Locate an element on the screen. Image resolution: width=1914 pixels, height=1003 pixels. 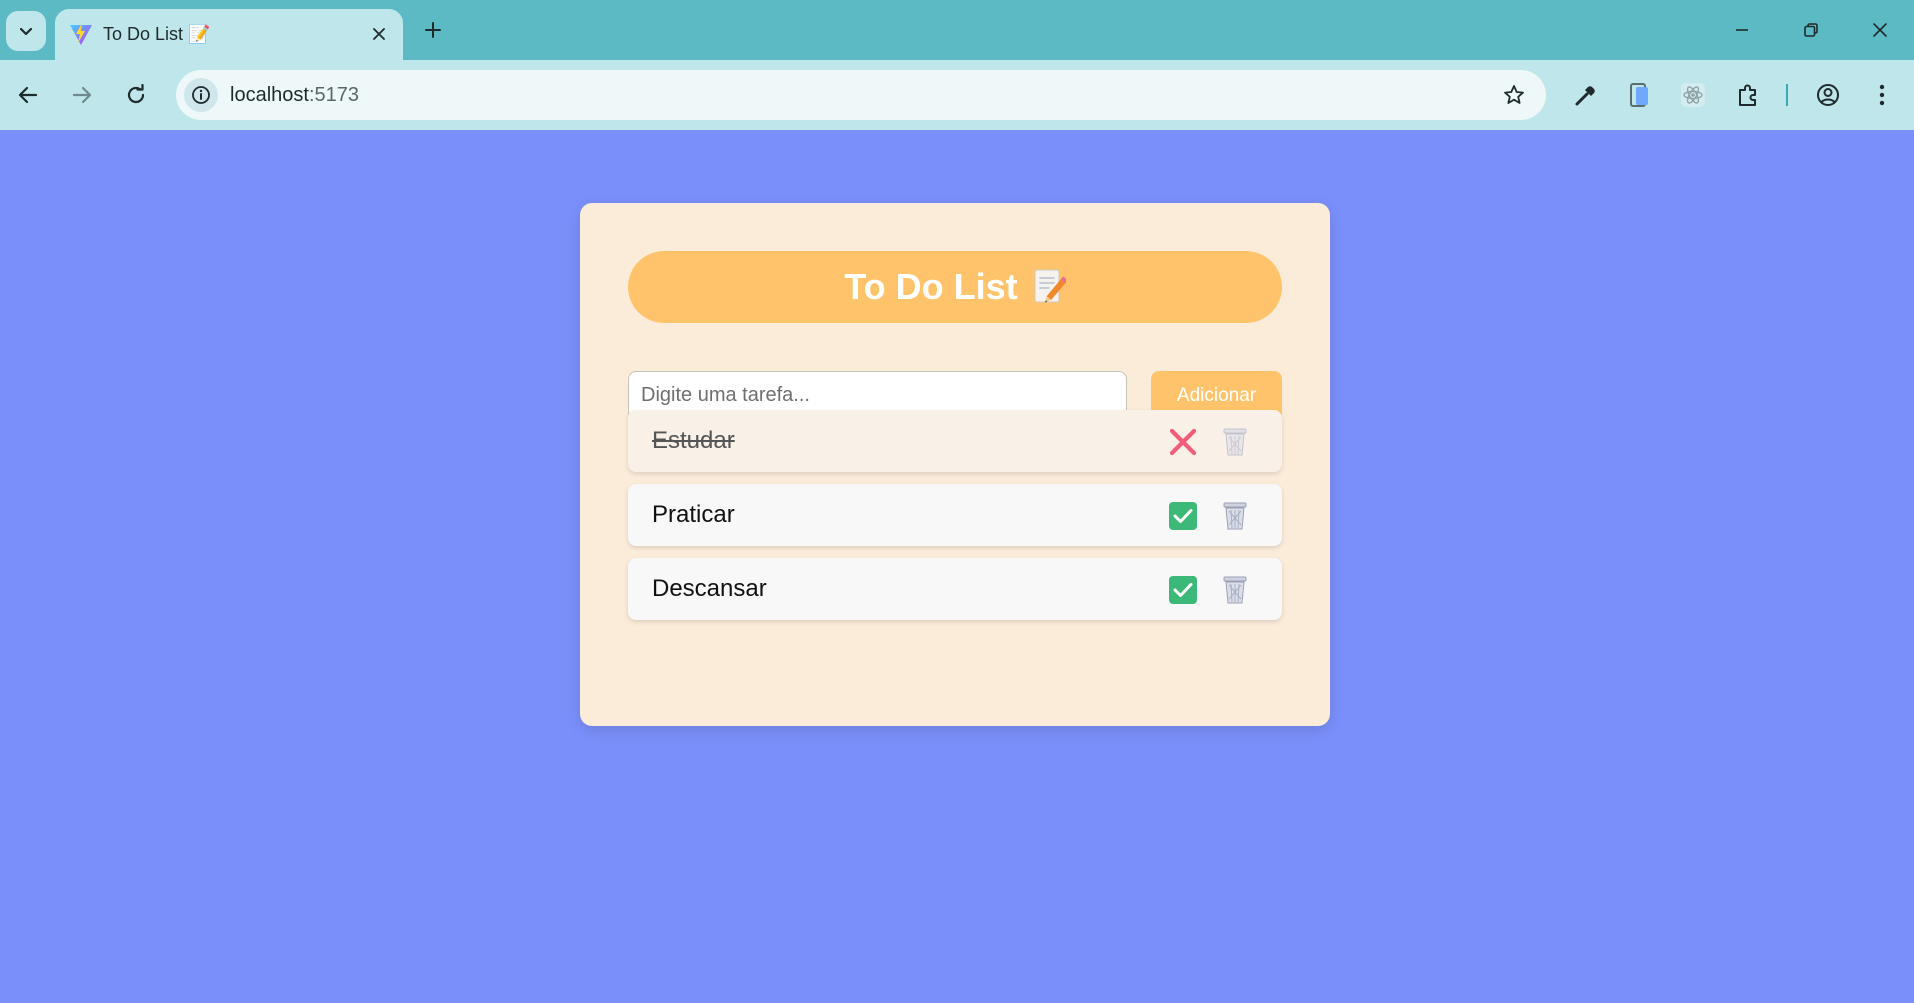
minimize-icon is located at coordinates (1742, 30).